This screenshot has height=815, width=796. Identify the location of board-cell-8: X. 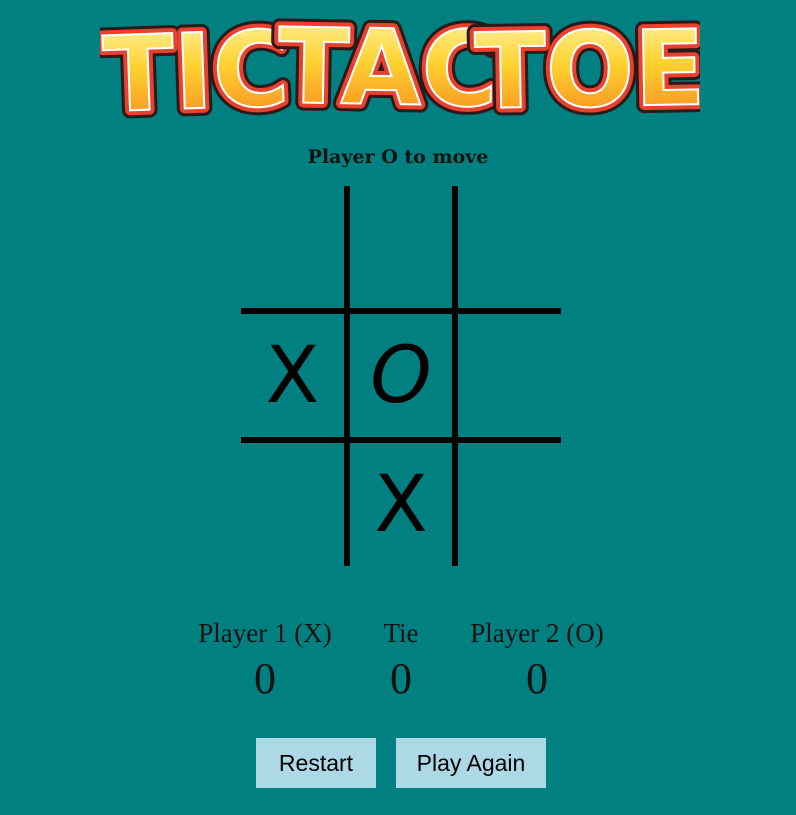
(401, 504).